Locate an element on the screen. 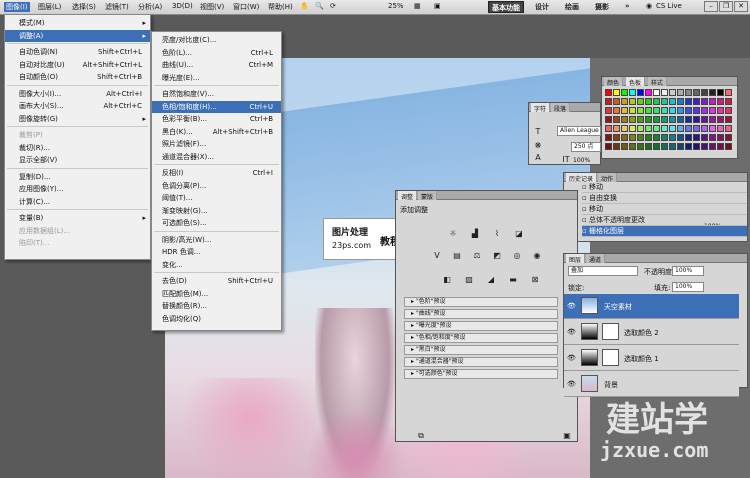  font-family-field: Alien League is located at coordinates (579, 131).